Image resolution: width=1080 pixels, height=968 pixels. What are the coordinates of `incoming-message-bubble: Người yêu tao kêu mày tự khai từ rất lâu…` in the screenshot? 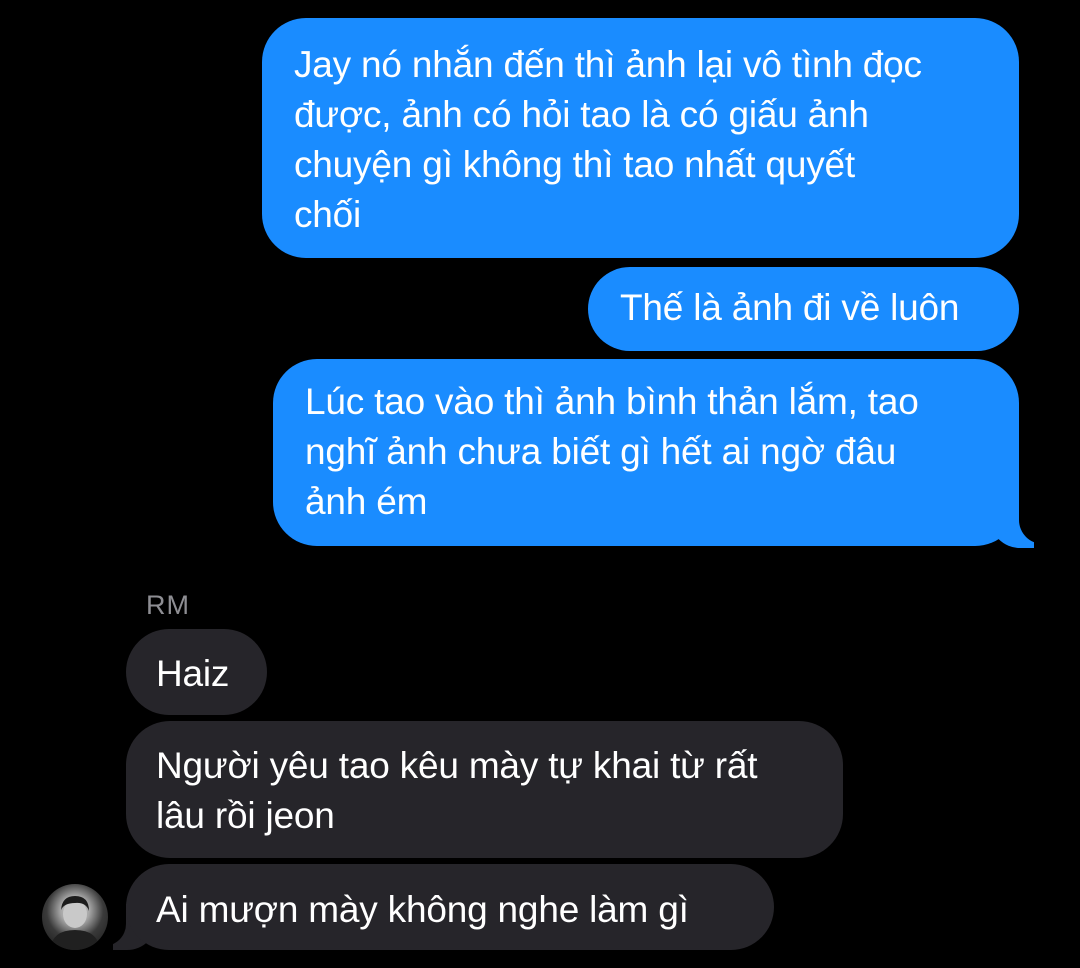 It's located at (484, 789).